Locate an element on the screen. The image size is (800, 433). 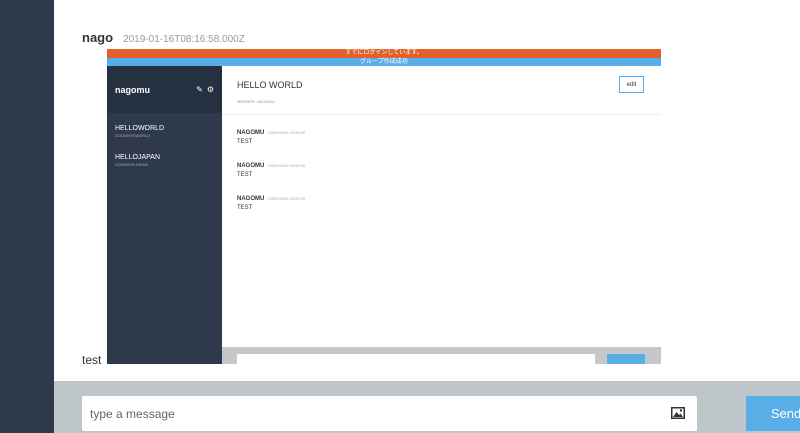
inner-main-header: HELLO WORLD MEMBER: NAGOMU edit is located at coordinates (441, 90).